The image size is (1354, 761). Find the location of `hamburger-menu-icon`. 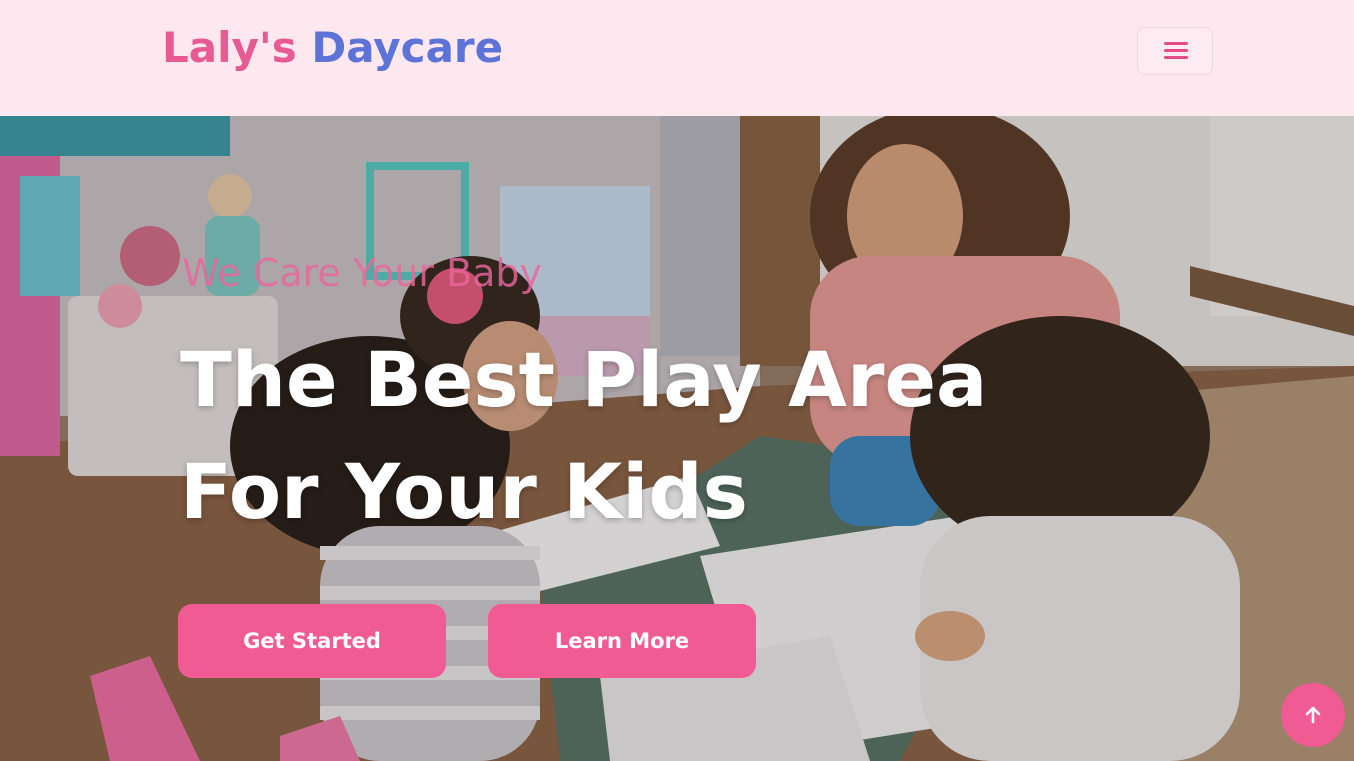

hamburger-menu-icon is located at coordinates (1176, 43).